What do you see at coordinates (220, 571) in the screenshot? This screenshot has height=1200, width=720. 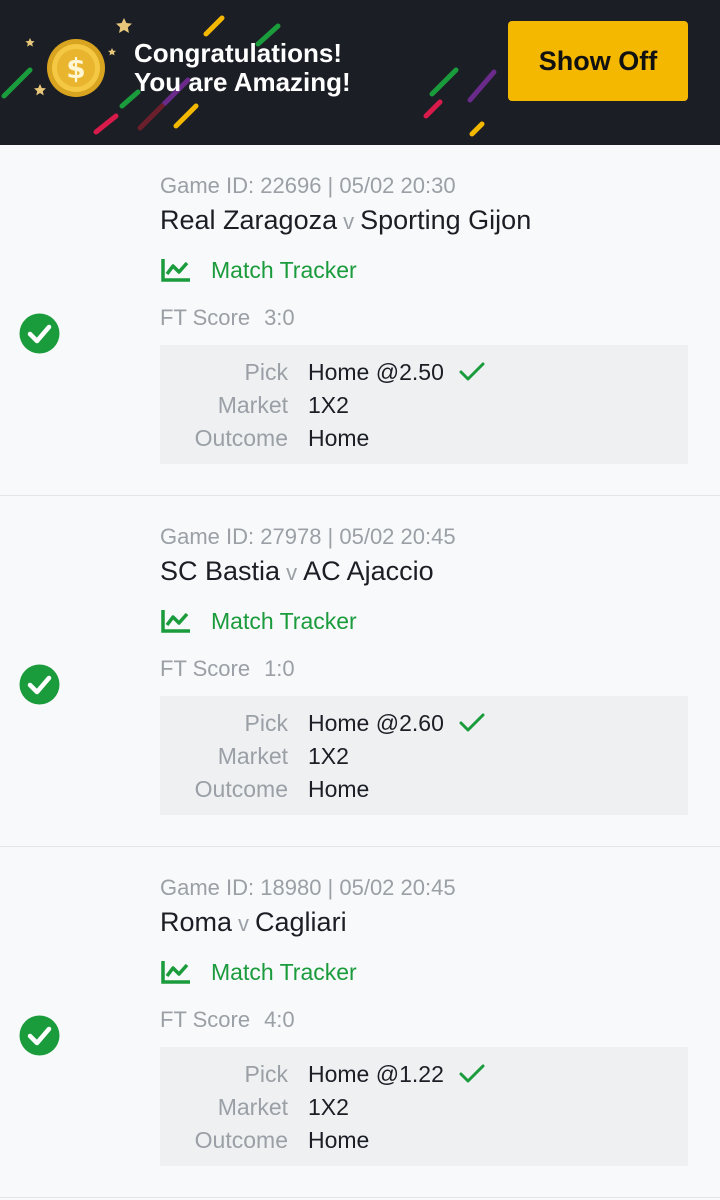 I see `home-team: SC Bastia` at bounding box center [220, 571].